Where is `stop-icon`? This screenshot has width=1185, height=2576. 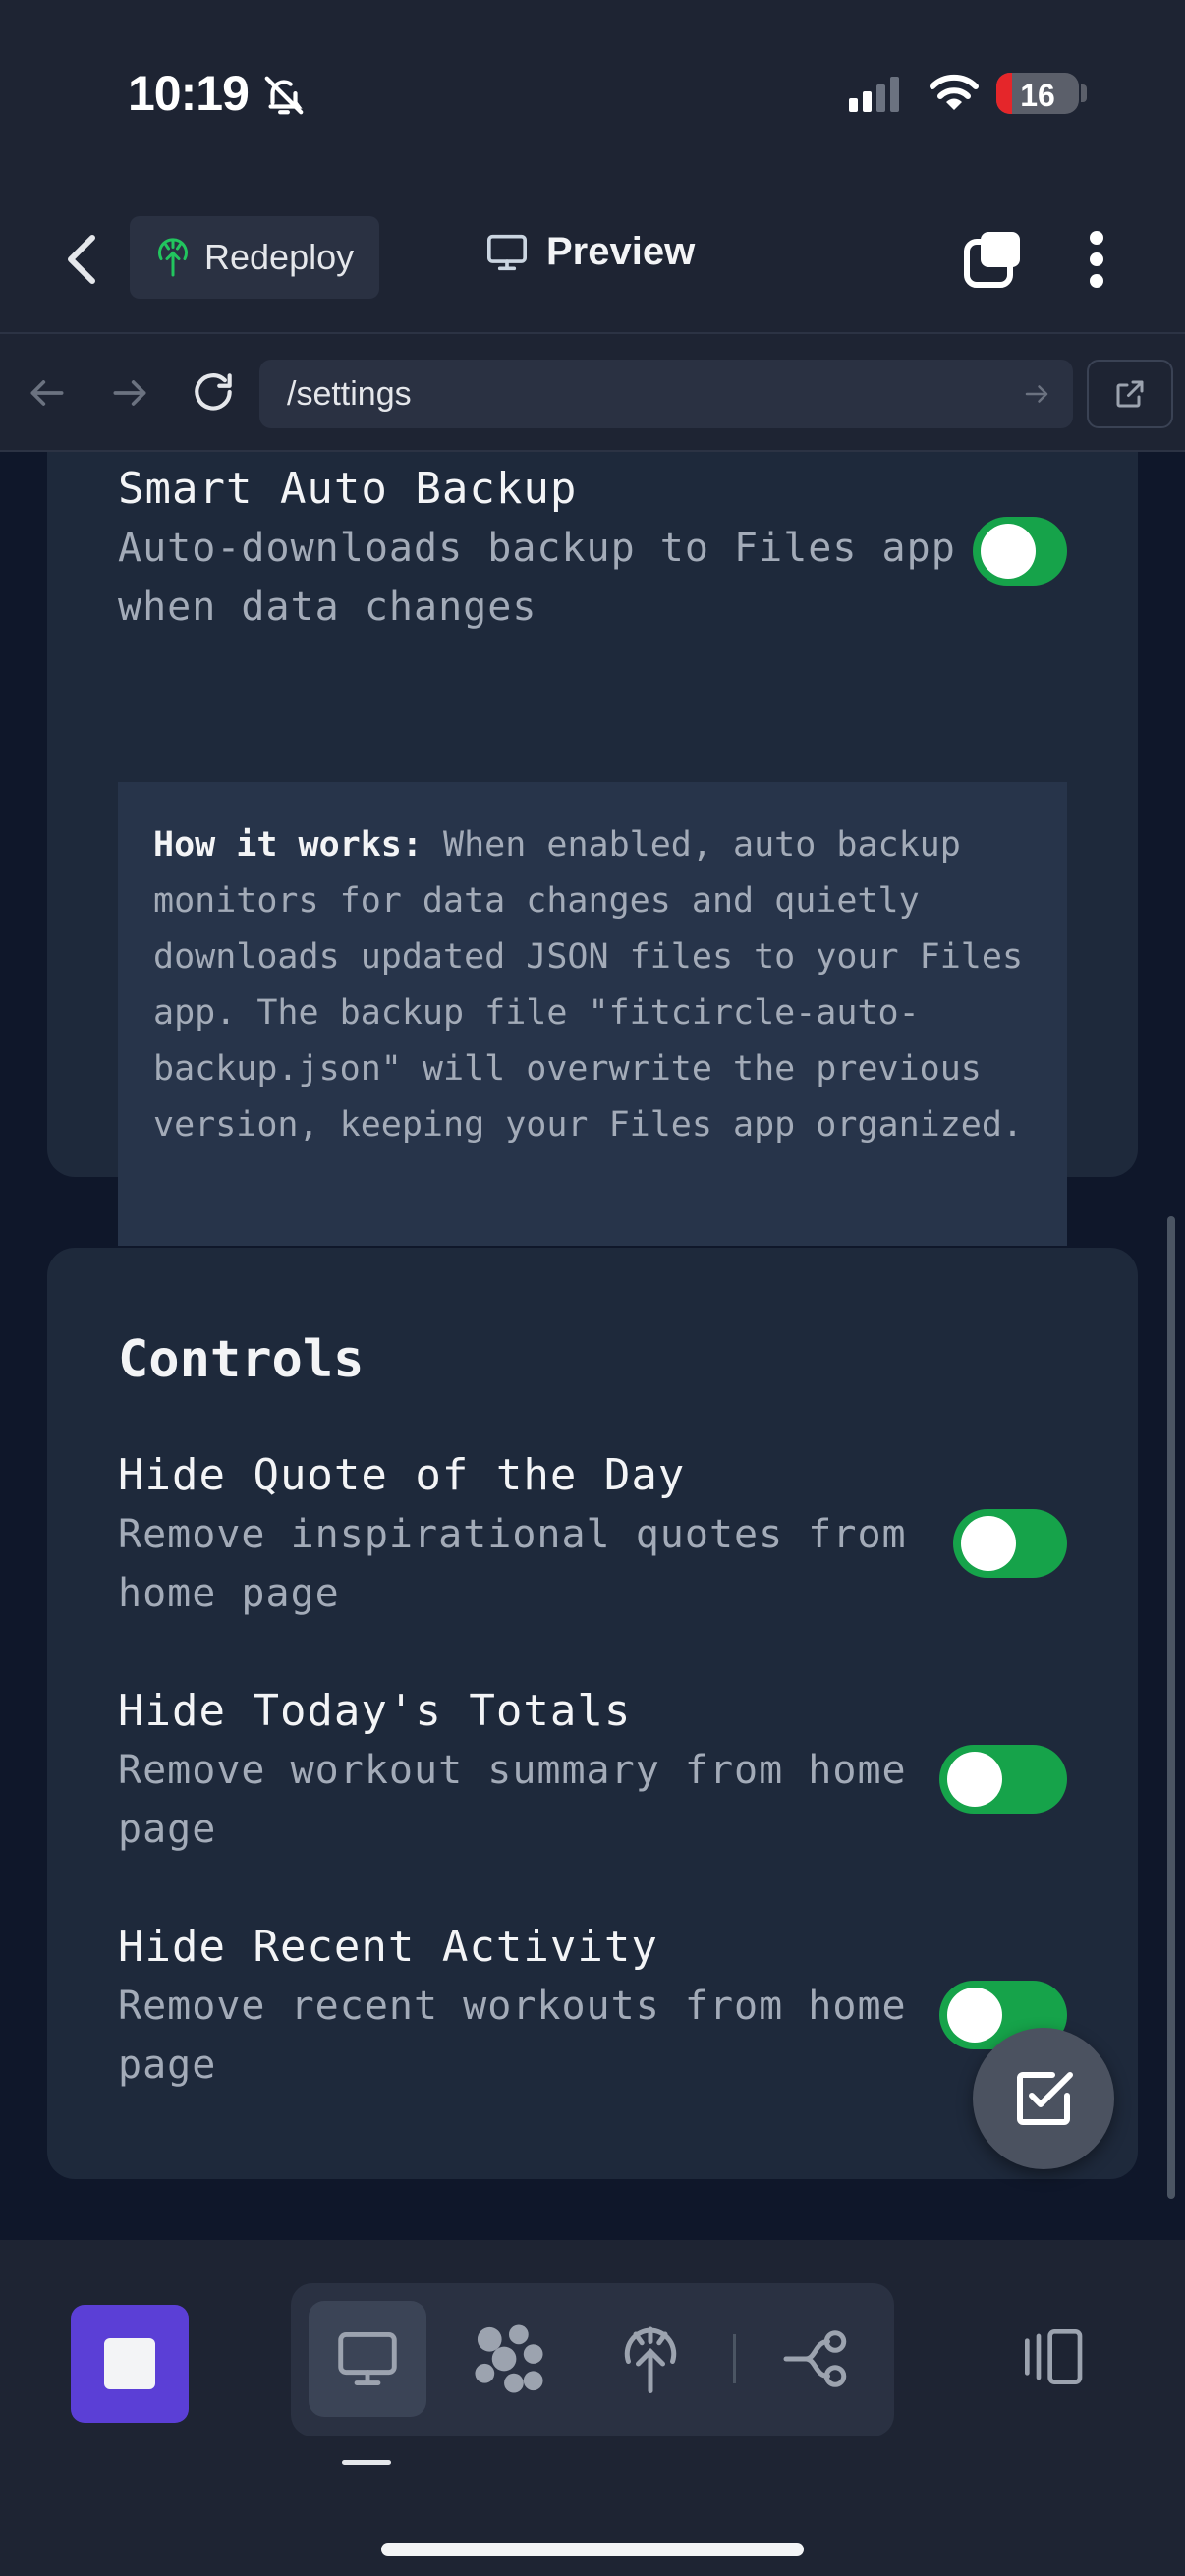
stop-icon is located at coordinates (130, 2363).